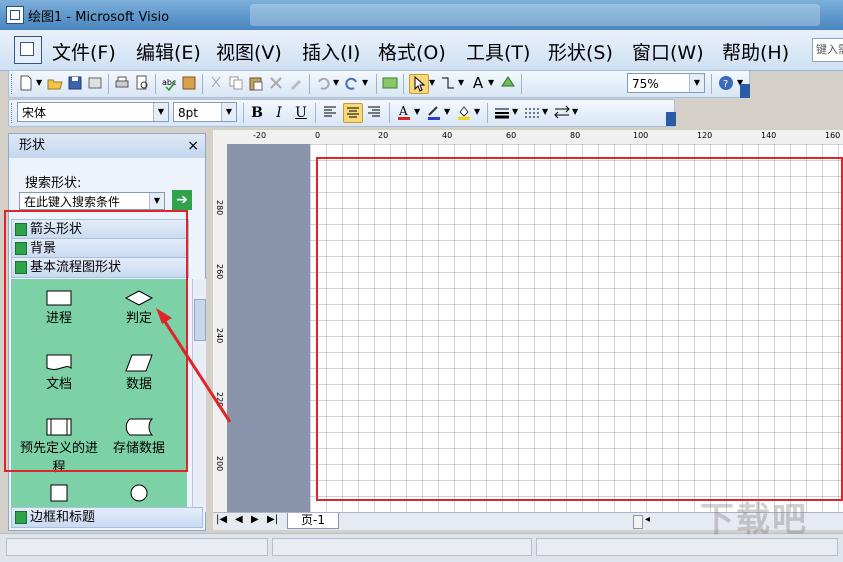 Image resolution: width=843 pixels, height=562 pixels. Describe the element at coordinates (34, 113) in the screenshot. I see `font-value: 宋体` at that location.